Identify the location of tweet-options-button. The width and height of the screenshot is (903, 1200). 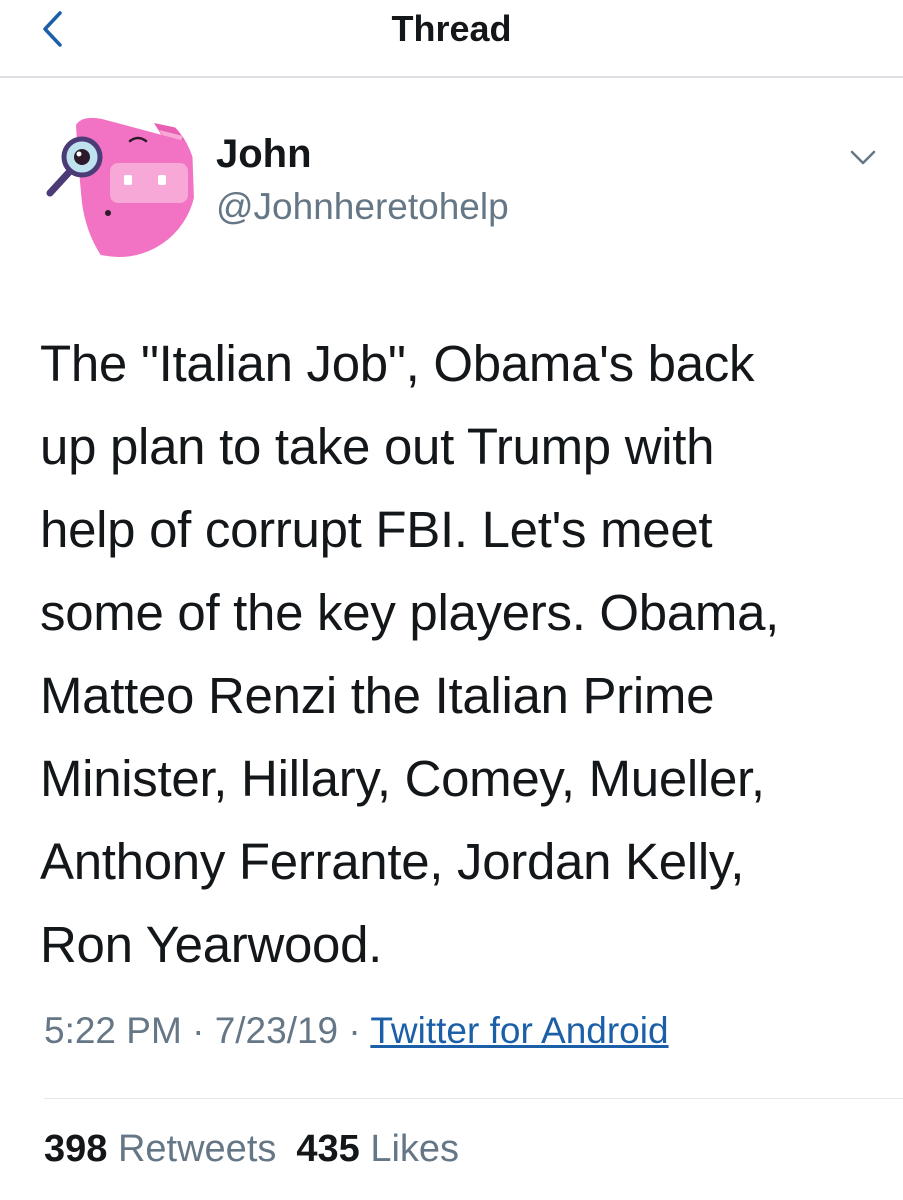
(863, 157).